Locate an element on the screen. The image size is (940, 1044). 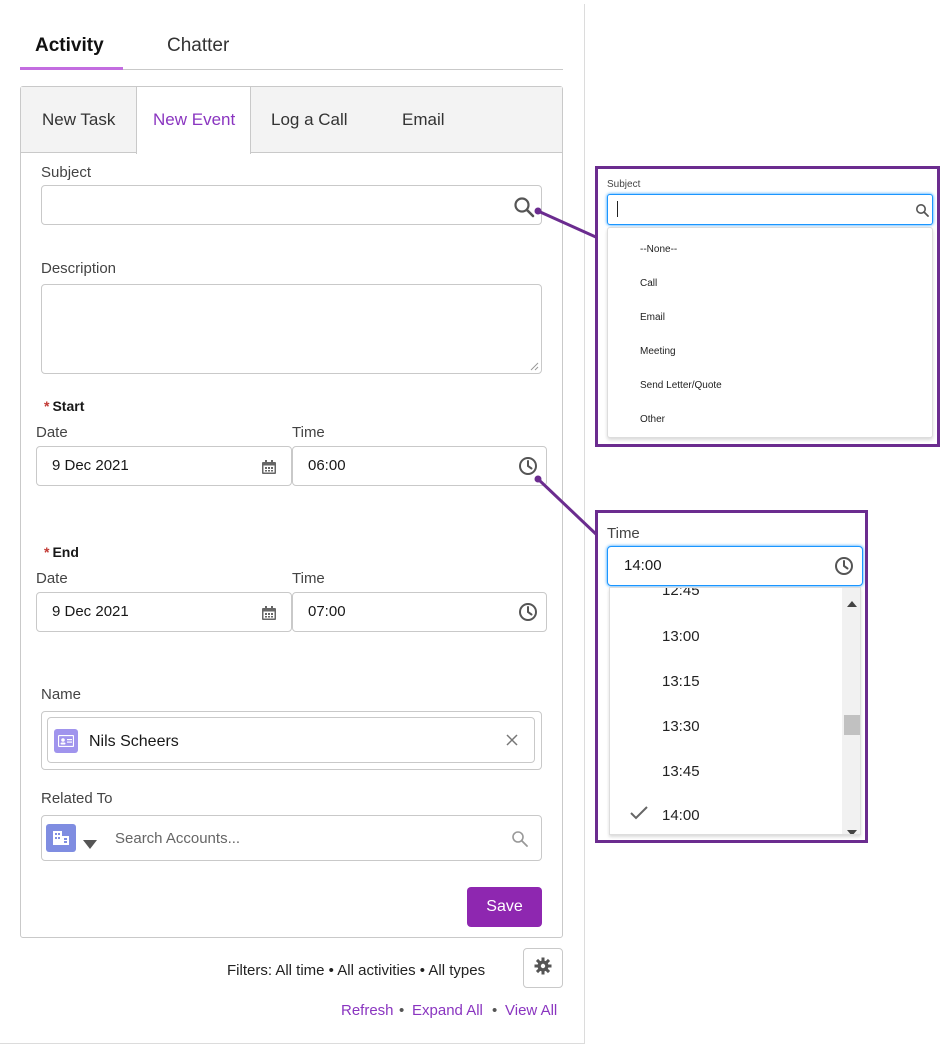
list-item: Send Letter/Quote is located at coordinates (681, 385).